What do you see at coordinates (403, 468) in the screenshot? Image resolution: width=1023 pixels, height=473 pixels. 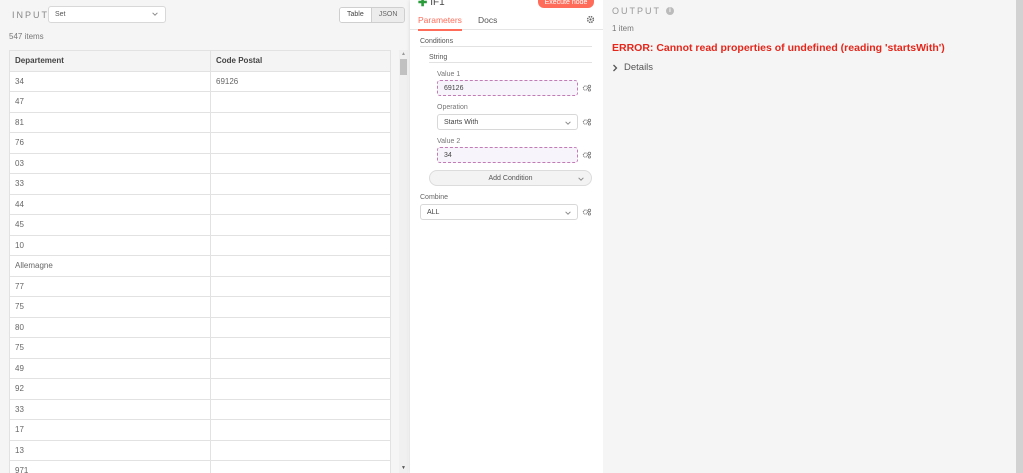 I see `scroll-down-icon: ▼` at bounding box center [403, 468].